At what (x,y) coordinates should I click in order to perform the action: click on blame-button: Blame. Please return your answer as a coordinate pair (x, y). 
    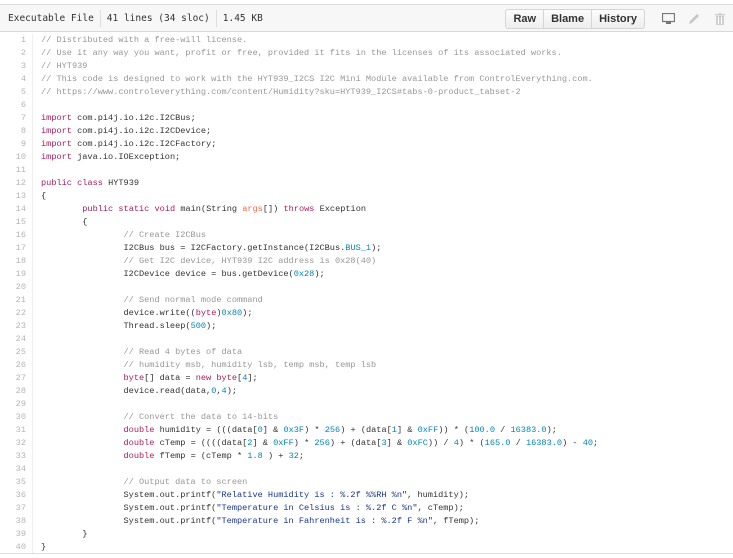
    Looking at the image, I should click on (568, 18).